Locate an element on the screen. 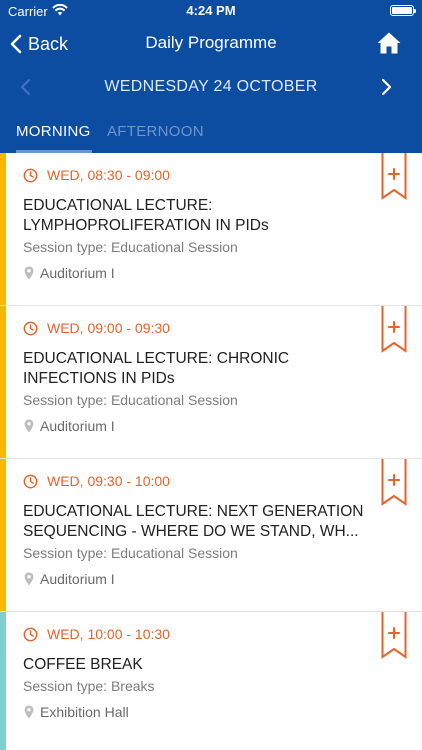 Image resolution: width=422 pixels, height=750 pixels. session-time-row: WED, 09:30 - 10:00 is located at coordinates (96, 481).